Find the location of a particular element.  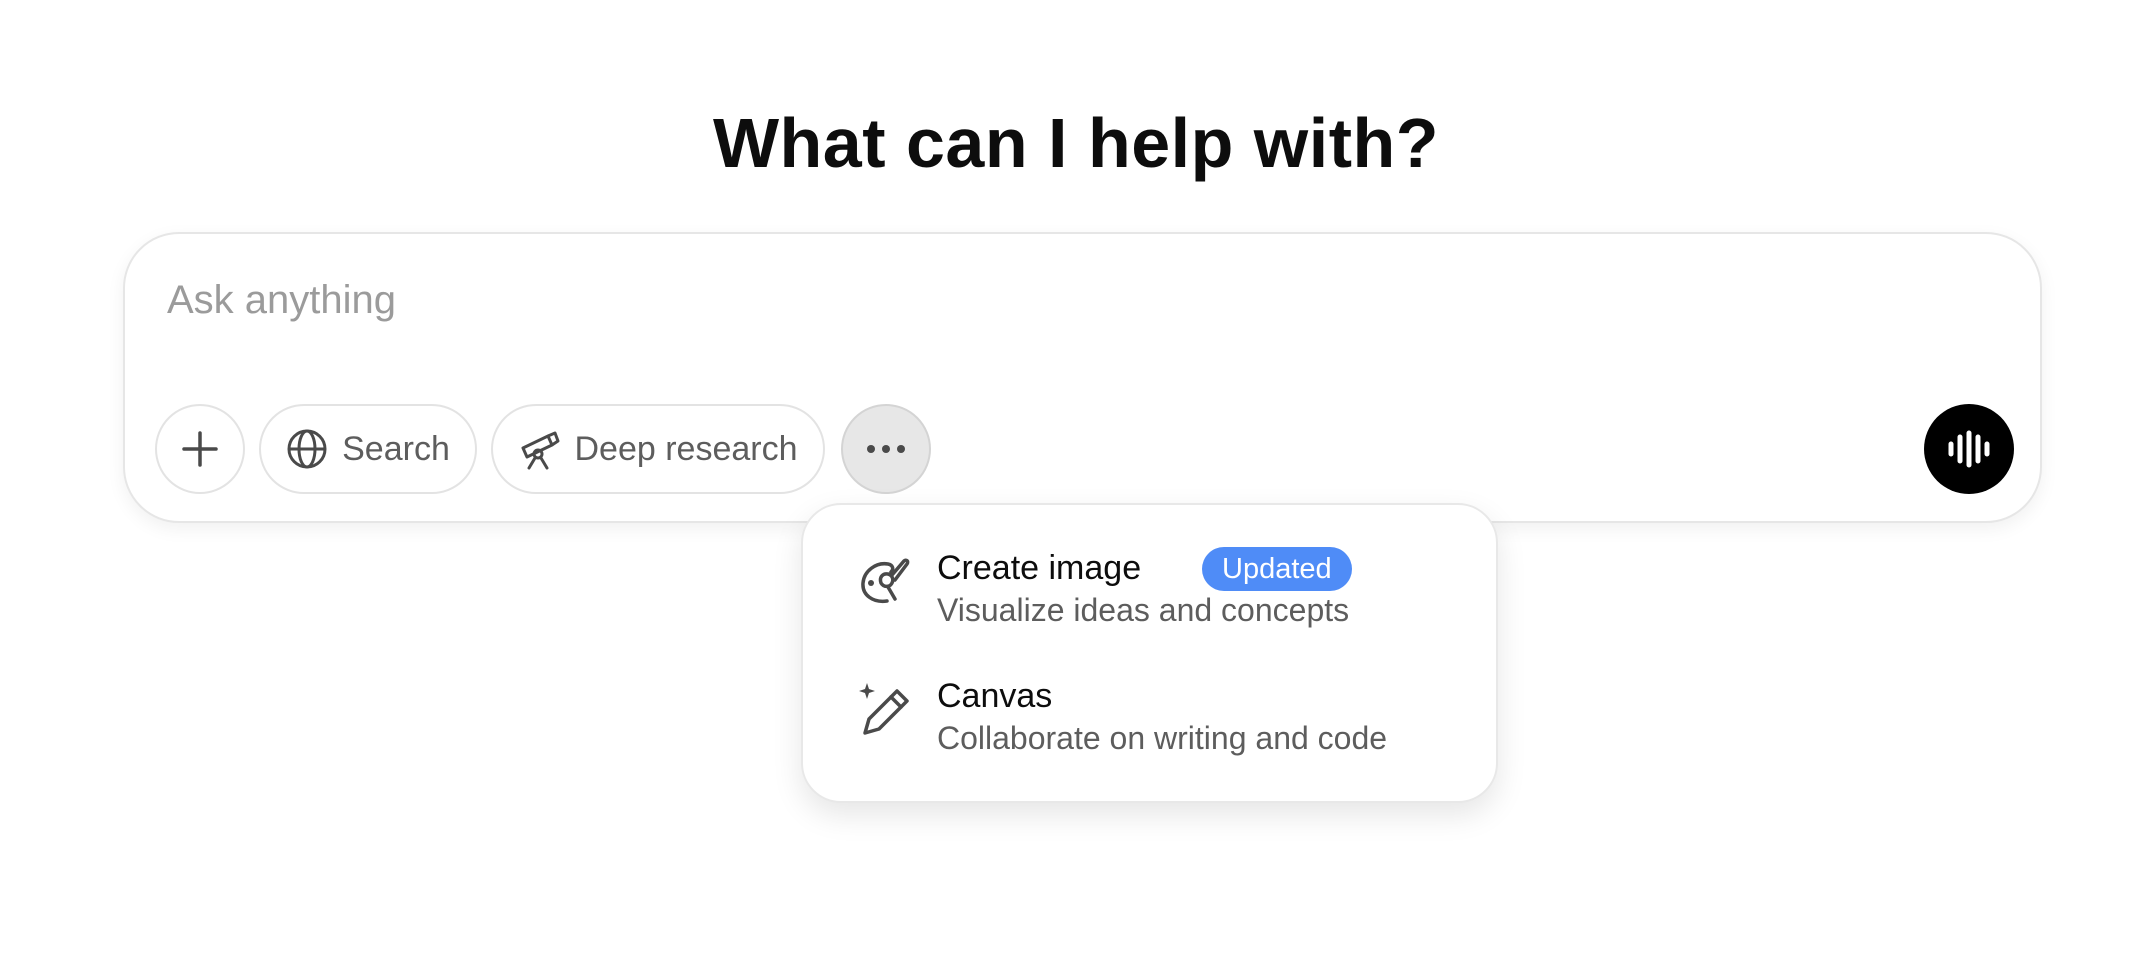

sparkle-pencil-icon is located at coordinates (884, 709).